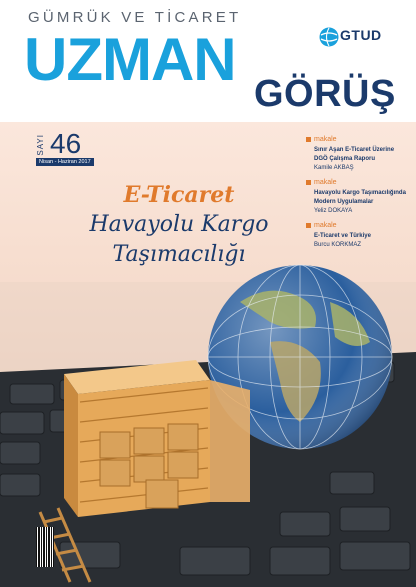 This screenshot has width=416, height=587. I want to click on magazine-title-main: UZMAN, so click(130, 59).